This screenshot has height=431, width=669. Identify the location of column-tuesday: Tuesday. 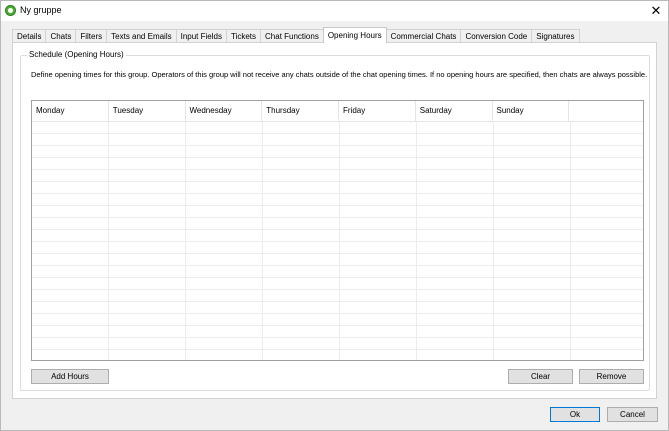
(147, 111).